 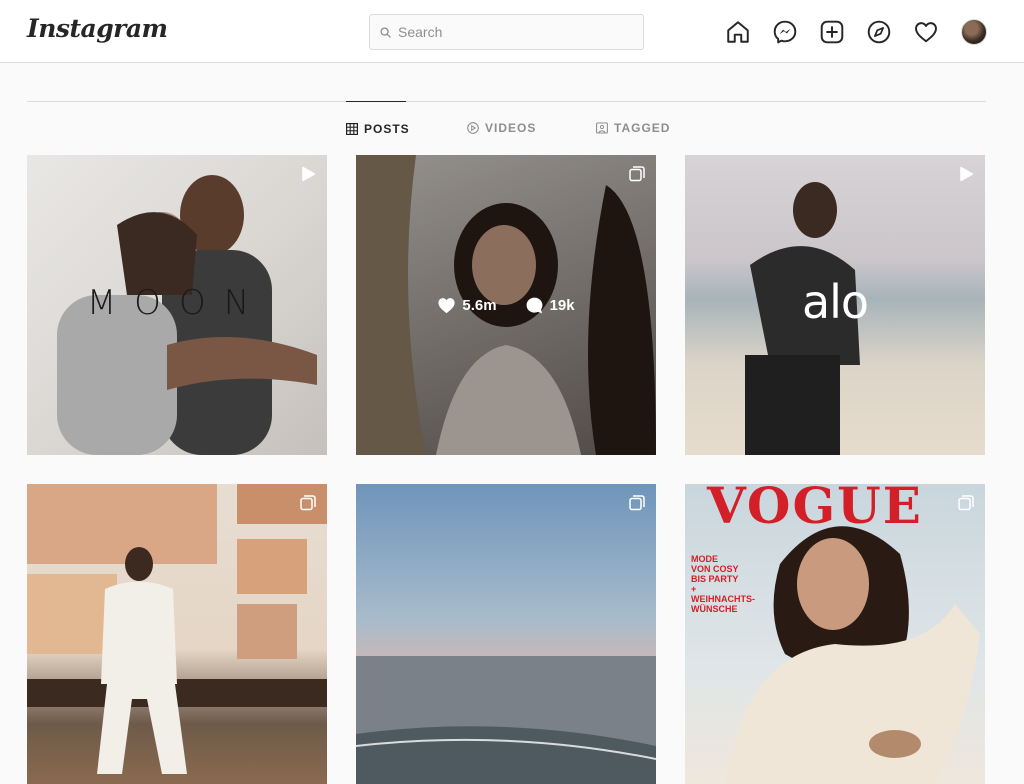 What do you see at coordinates (879, 32) in the screenshot?
I see `explore-icon` at bounding box center [879, 32].